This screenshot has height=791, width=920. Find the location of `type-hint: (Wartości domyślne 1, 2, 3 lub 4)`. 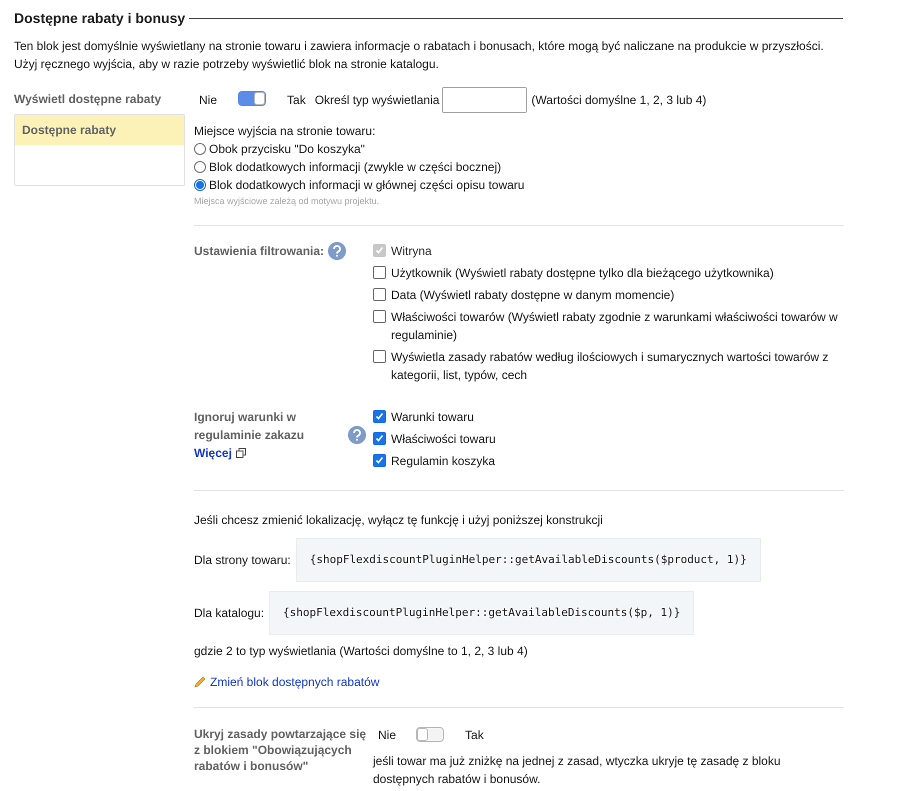

type-hint: (Wartości domyślne 1, 2, 3 lub 4) is located at coordinates (618, 100).